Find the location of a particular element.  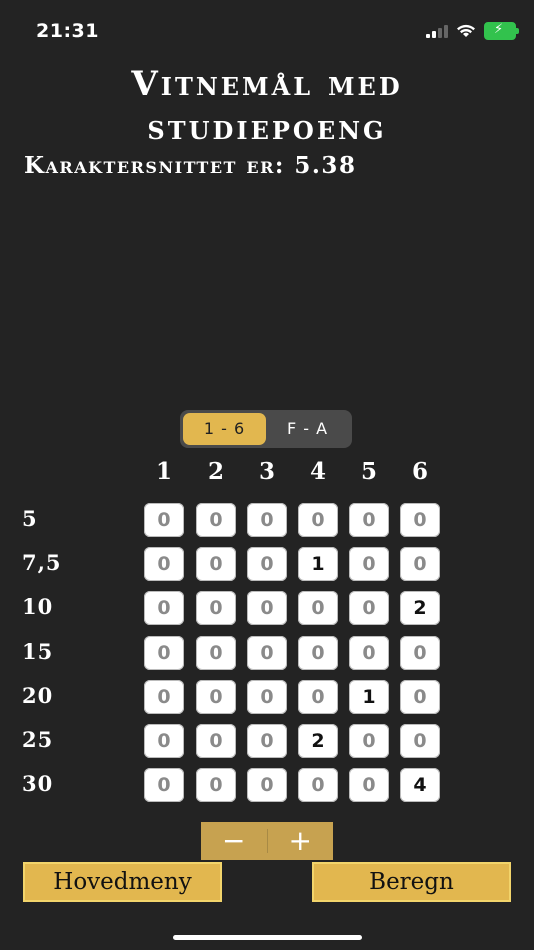

calculate-button: Beregn is located at coordinates (411, 882).